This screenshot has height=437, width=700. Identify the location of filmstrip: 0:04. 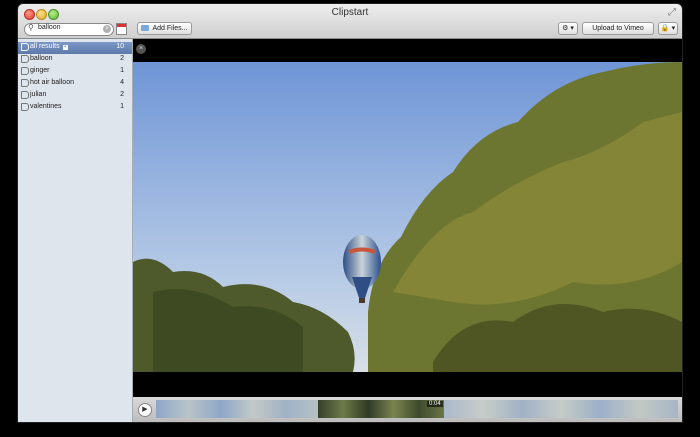
(417, 409).